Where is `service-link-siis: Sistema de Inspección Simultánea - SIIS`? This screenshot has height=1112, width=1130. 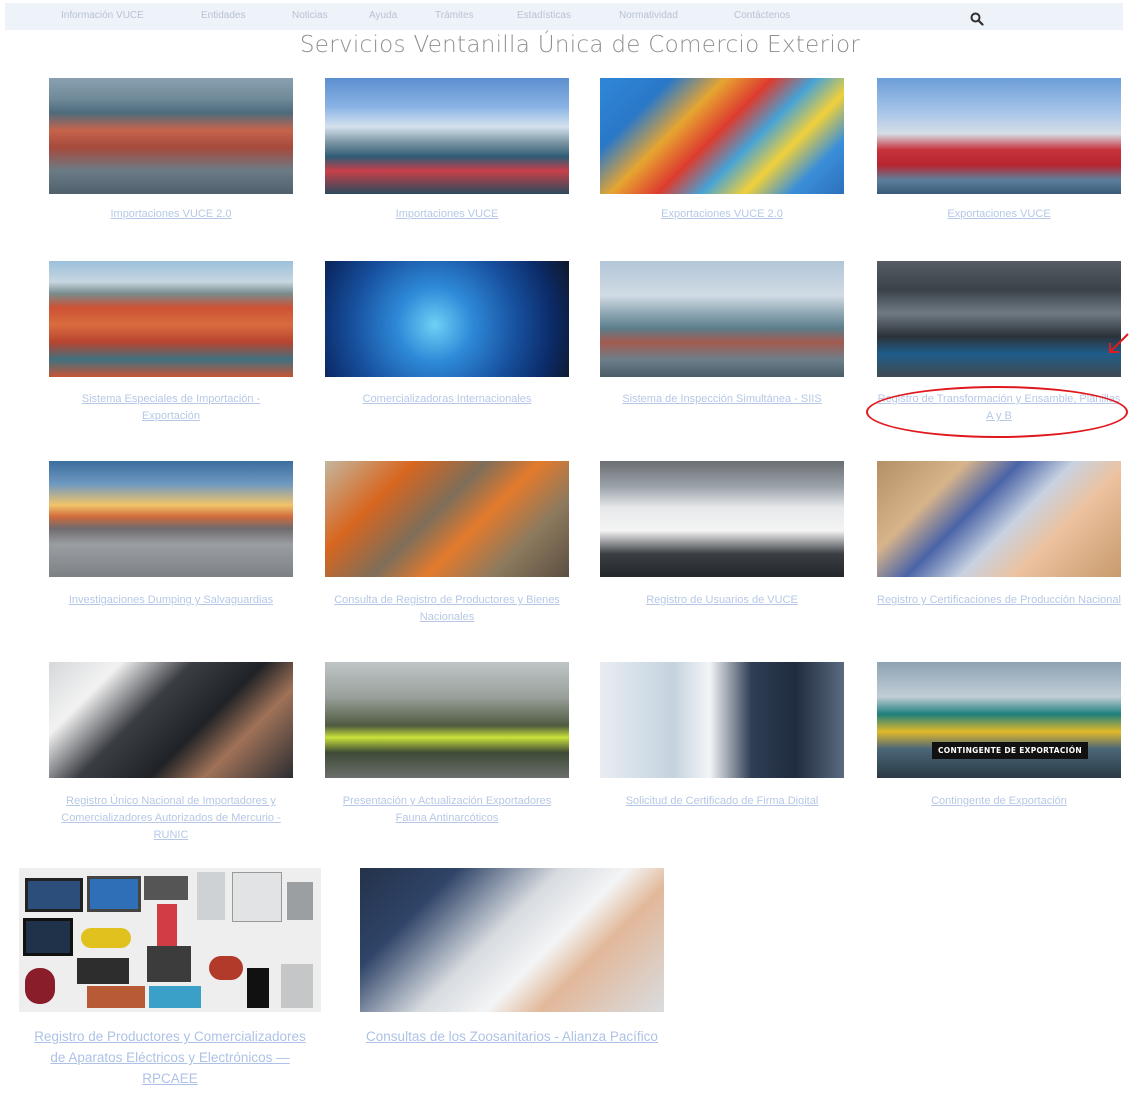 service-link-siis: Sistema de Inspección Simultánea - SIIS is located at coordinates (722, 399).